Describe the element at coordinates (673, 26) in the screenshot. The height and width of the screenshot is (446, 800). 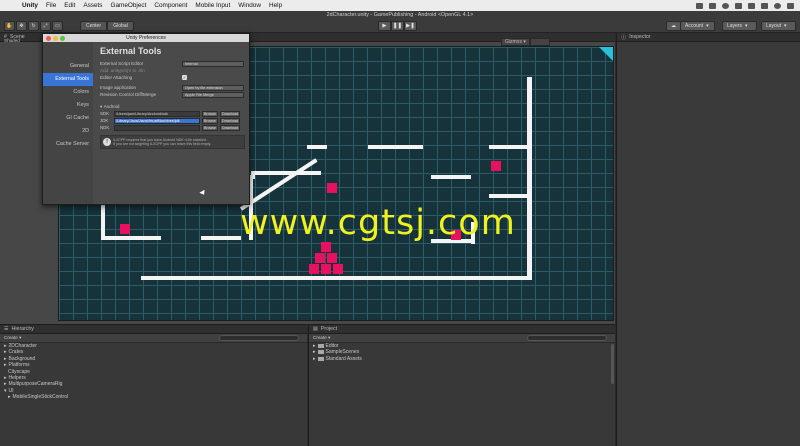
I see `cloud-button: ☁` at that location.